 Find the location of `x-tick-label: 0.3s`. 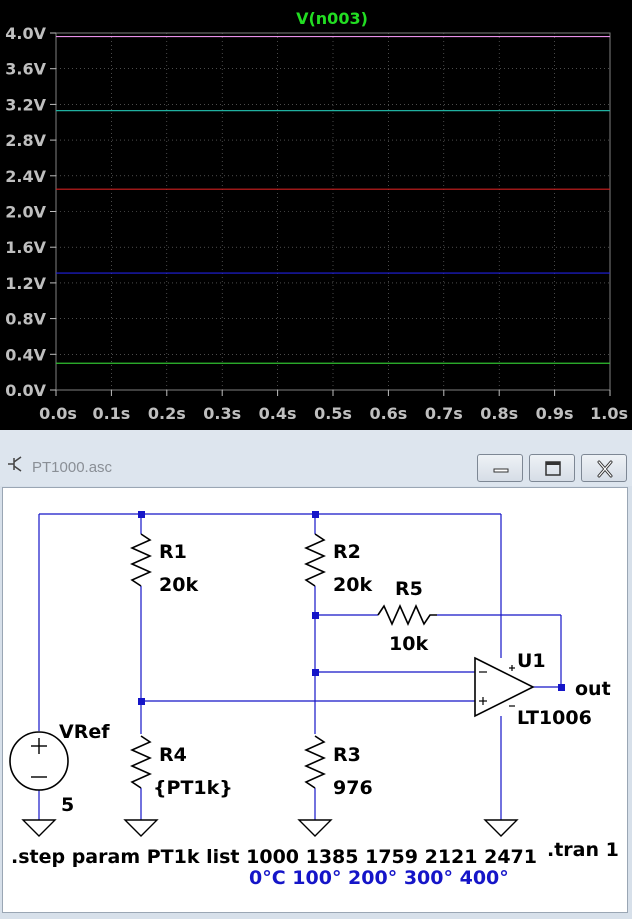

x-tick-label: 0.3s is located at coordinates (222, 413).